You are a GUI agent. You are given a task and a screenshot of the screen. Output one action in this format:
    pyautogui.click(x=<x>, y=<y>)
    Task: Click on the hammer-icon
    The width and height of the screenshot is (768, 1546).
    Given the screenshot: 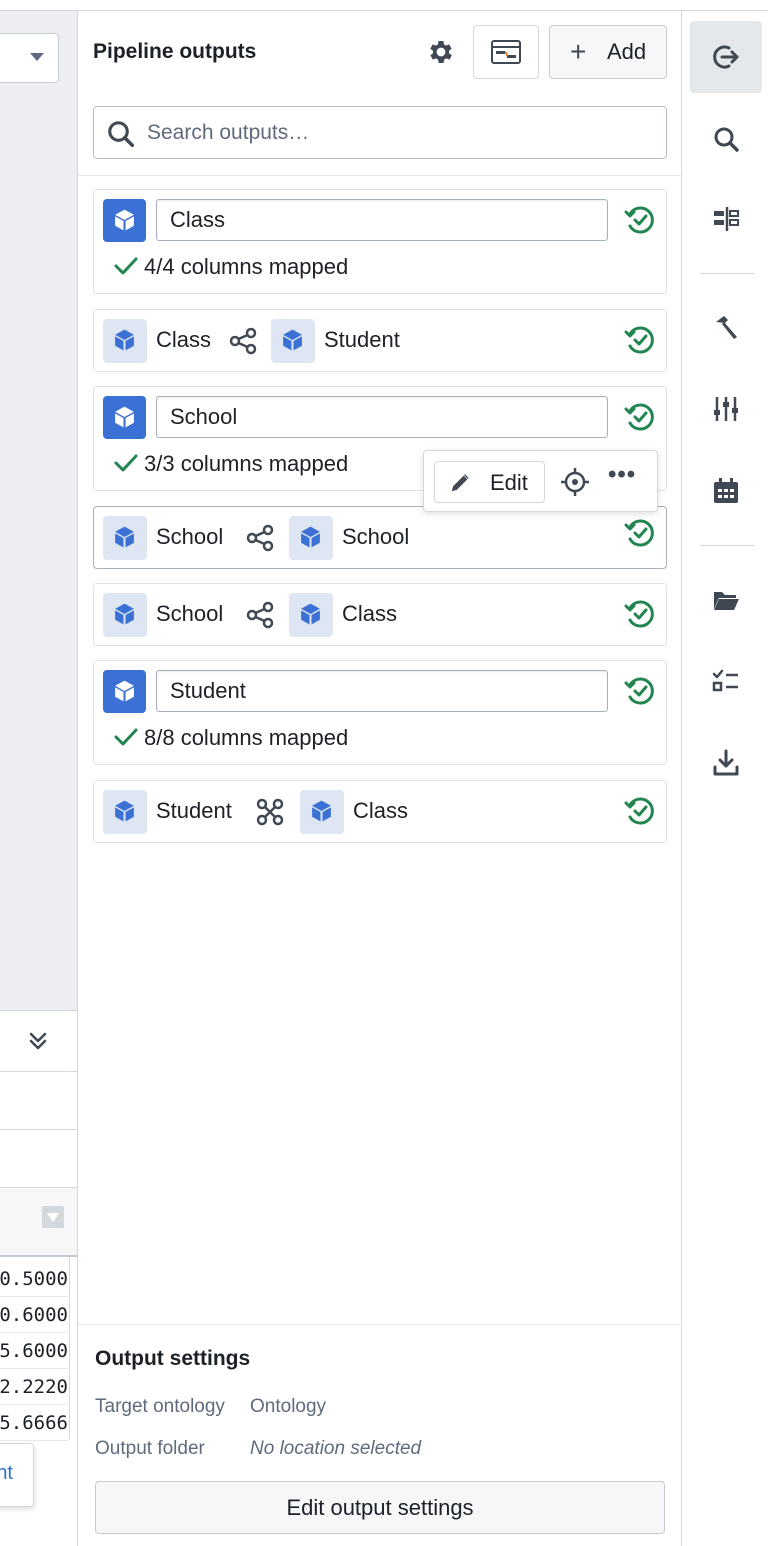 What is the action you would take?
    pyautogui.click(x=726, y=327)
    